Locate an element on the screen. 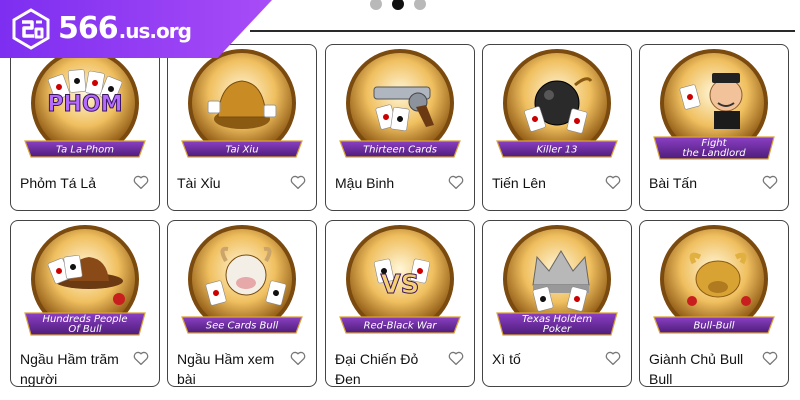 The image size is (800, 400). game-name: Xì tố is located at coordinates (548, 359).